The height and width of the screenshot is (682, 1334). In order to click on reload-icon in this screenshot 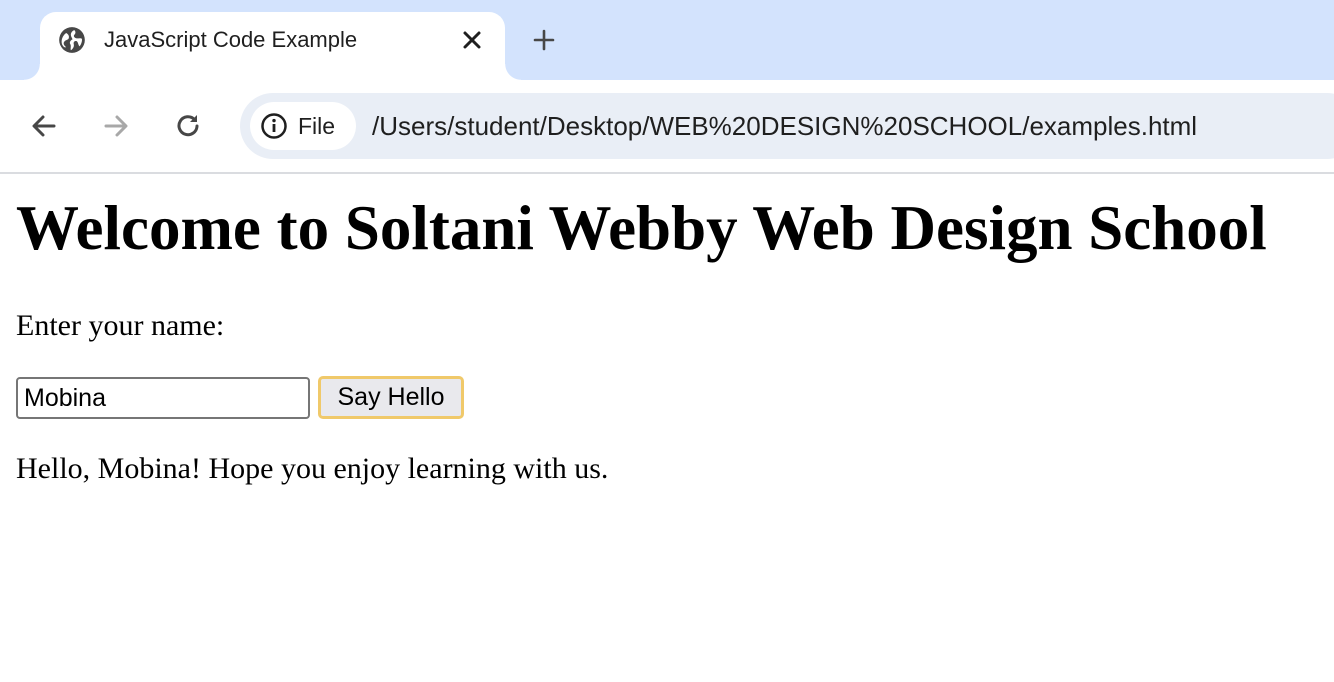, I will do `click(188, 126)`.